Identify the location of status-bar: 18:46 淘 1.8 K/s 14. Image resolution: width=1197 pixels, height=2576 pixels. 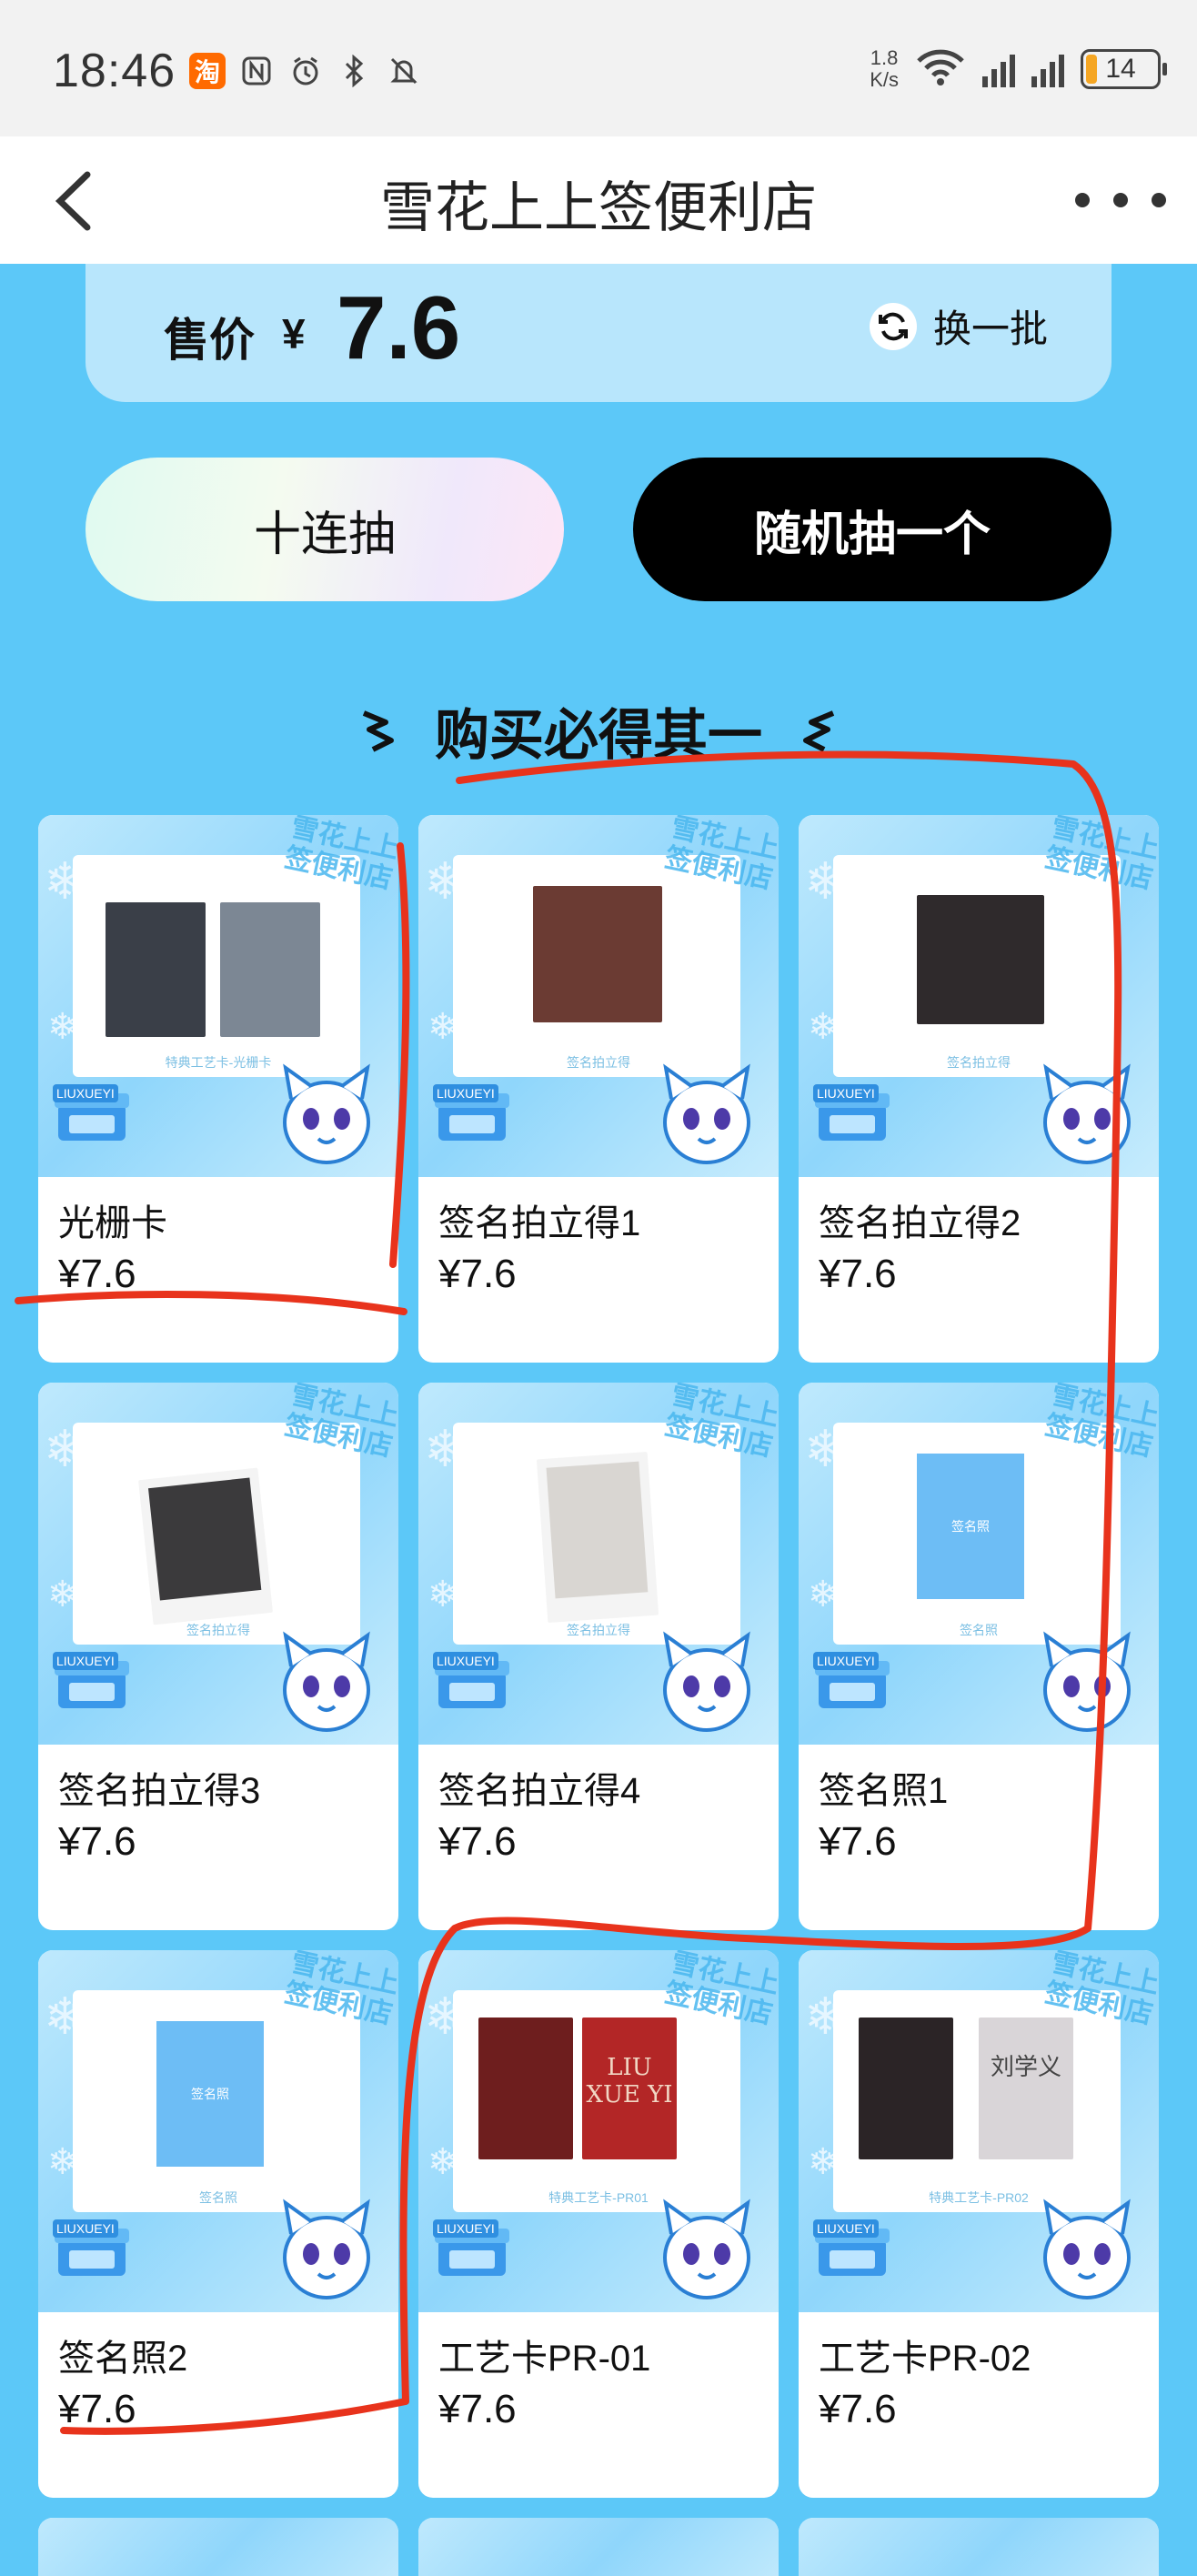
(598, 68).